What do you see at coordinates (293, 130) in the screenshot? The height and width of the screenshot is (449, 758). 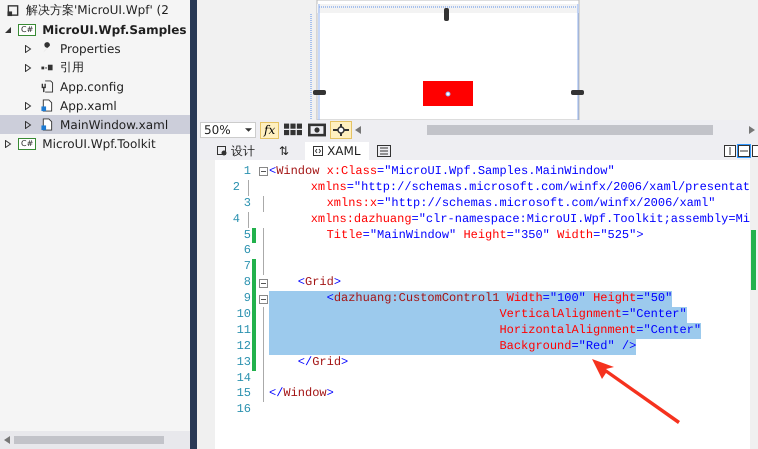 I see `grid-icon` at bounding box center [293, 130].